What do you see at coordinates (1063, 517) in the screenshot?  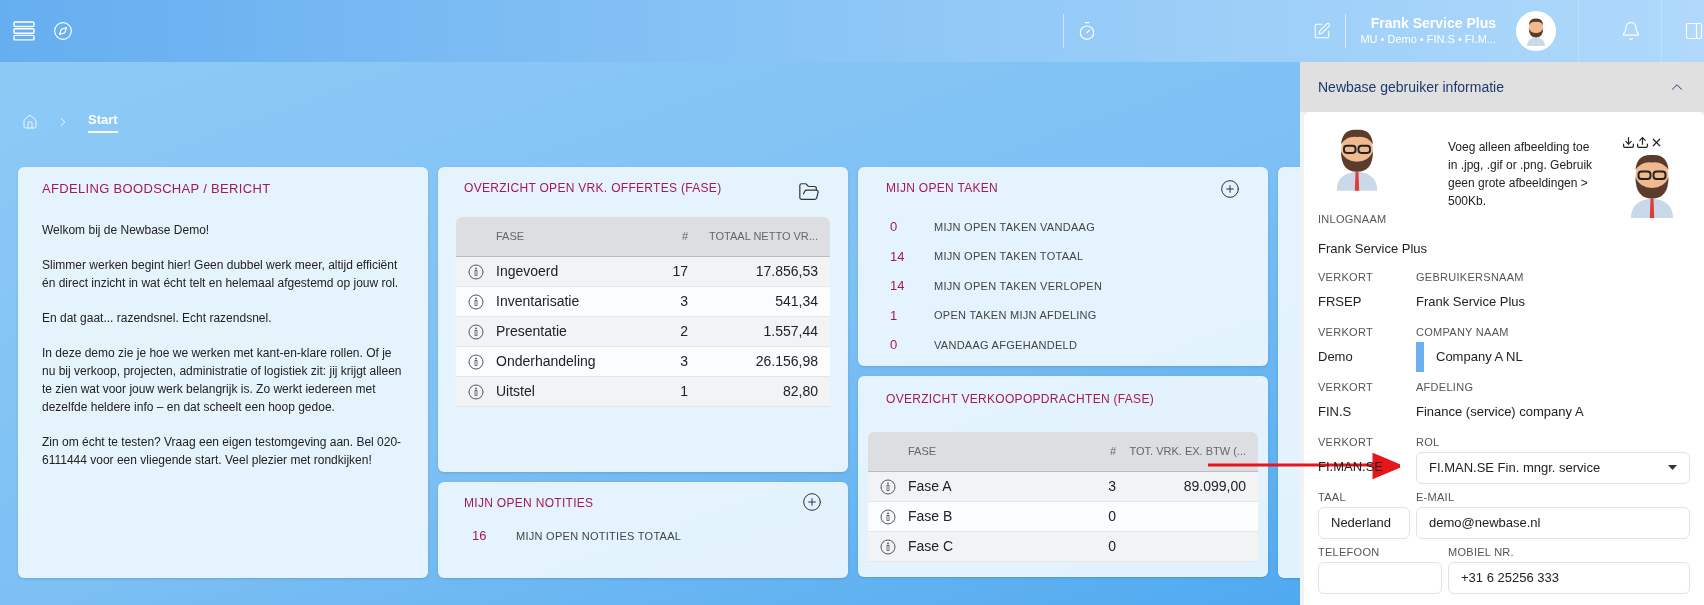 I see `table-row: Fase B 0` at bounding box center [1063, 517].